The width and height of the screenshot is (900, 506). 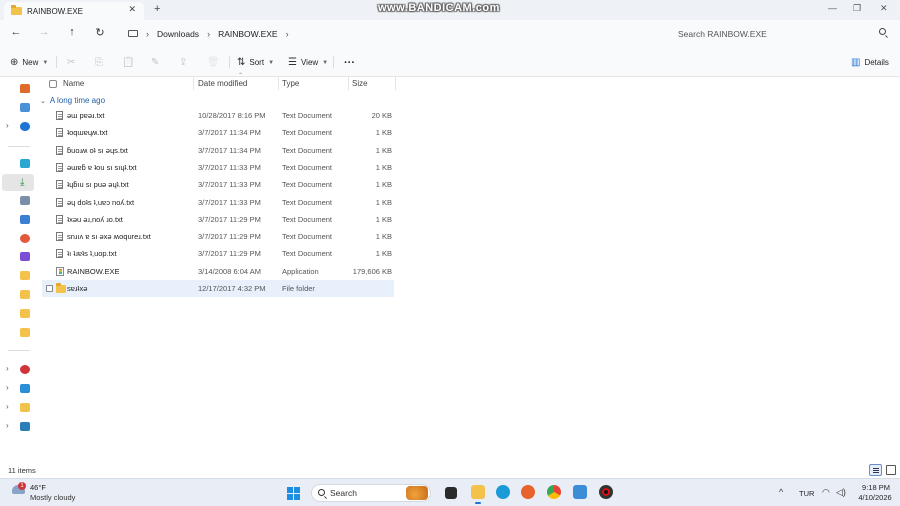 I want to click on minimize-button: —, so click(x=832, y=8).